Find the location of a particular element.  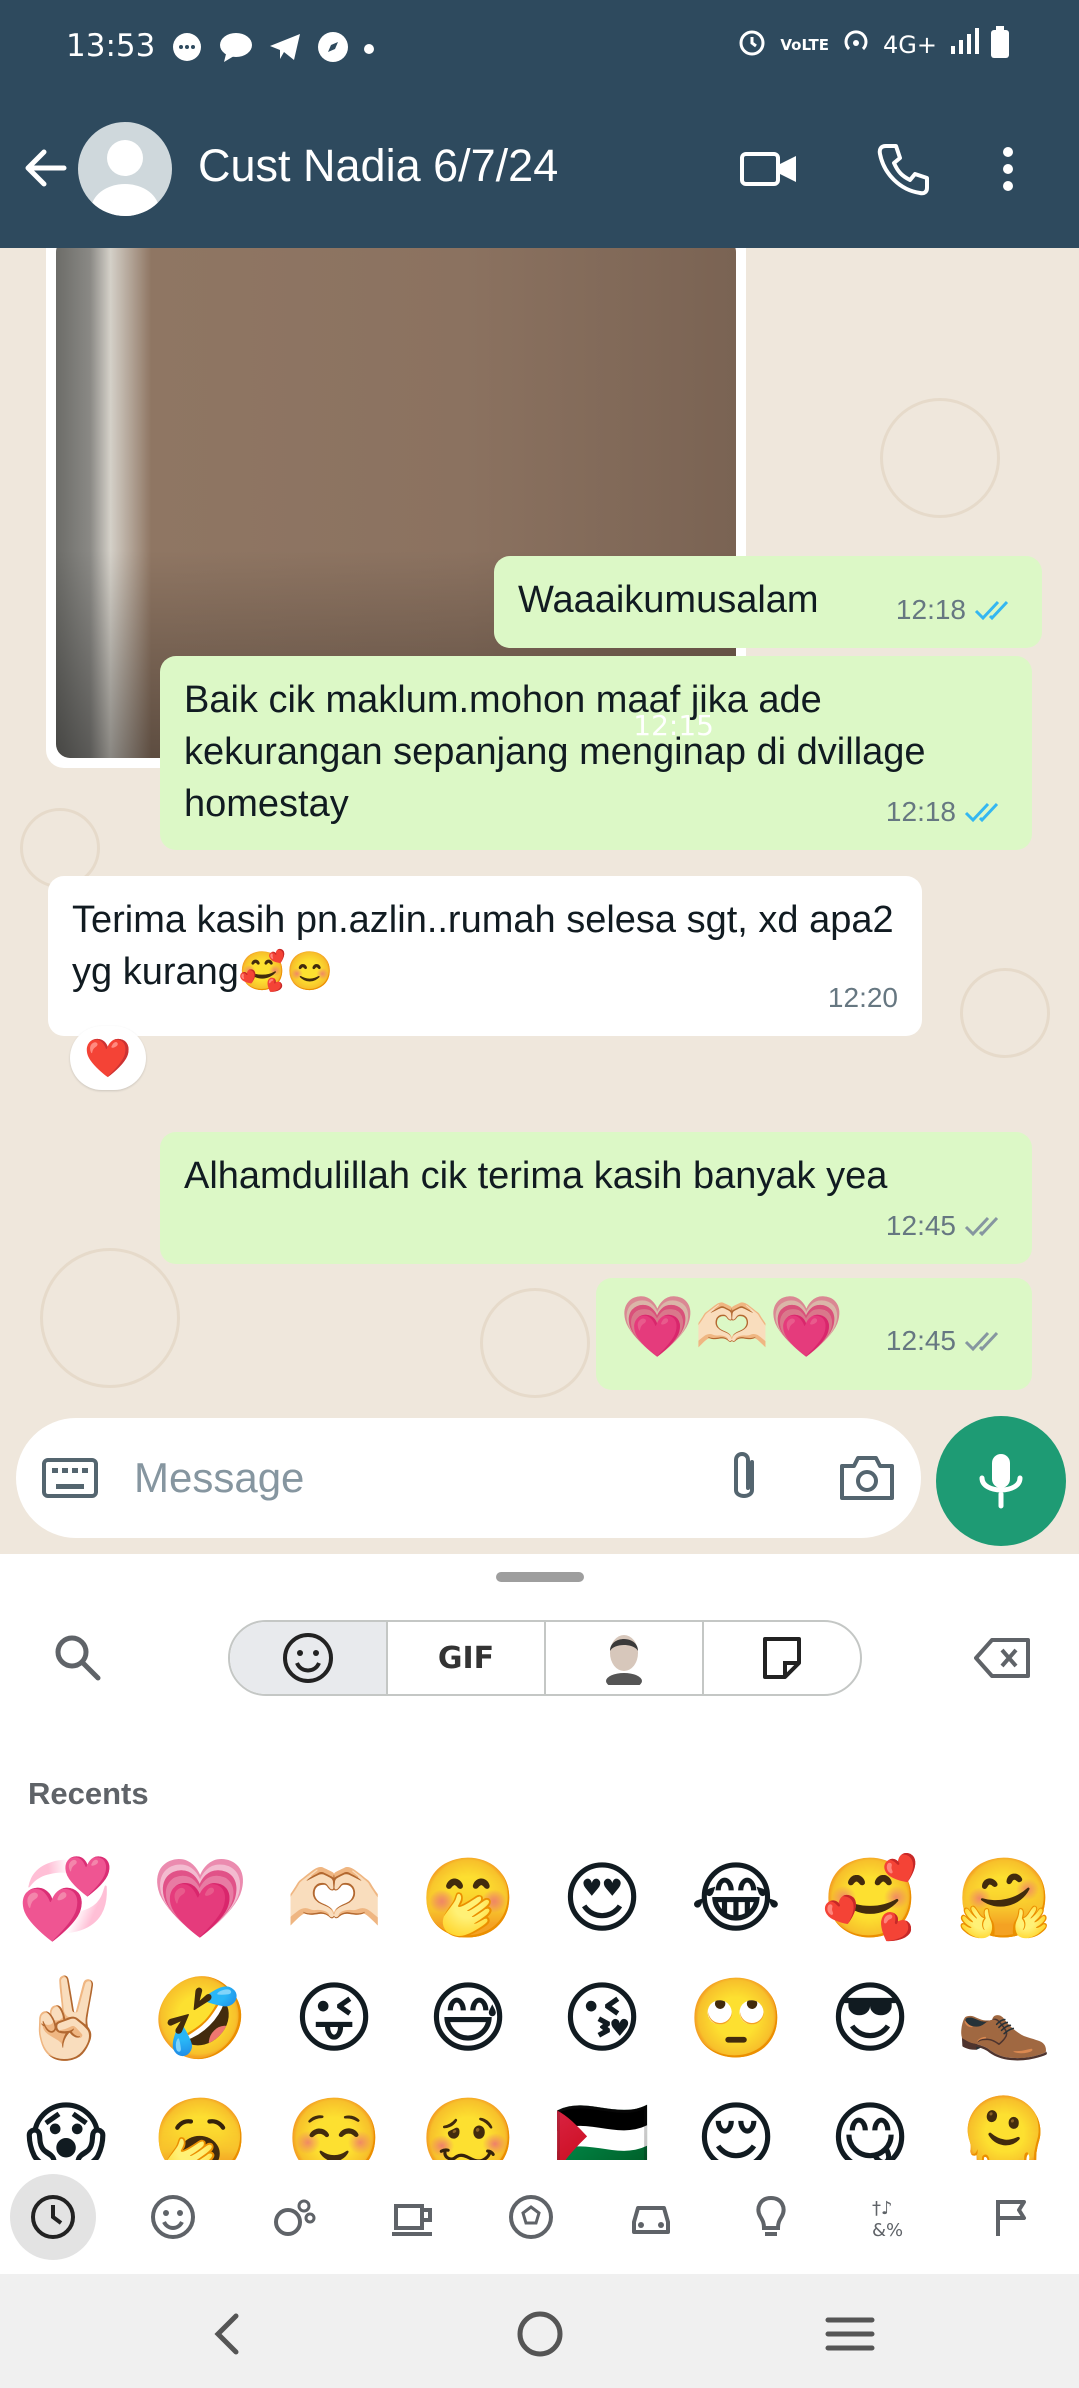

emoji-item: 😅 is located at coordinates (468, 2019).